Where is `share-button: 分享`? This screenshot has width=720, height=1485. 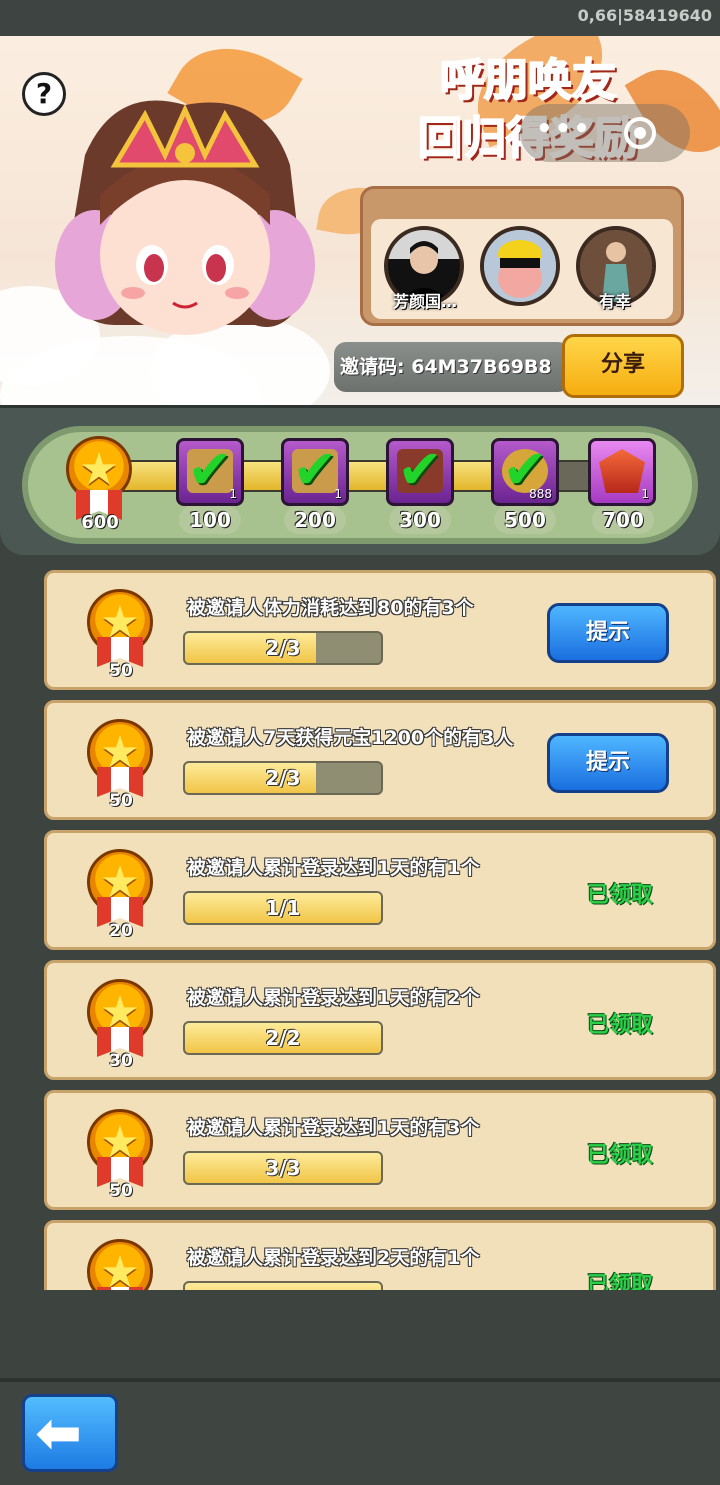 share-button: 分享 is located at coordinates (623, 366).